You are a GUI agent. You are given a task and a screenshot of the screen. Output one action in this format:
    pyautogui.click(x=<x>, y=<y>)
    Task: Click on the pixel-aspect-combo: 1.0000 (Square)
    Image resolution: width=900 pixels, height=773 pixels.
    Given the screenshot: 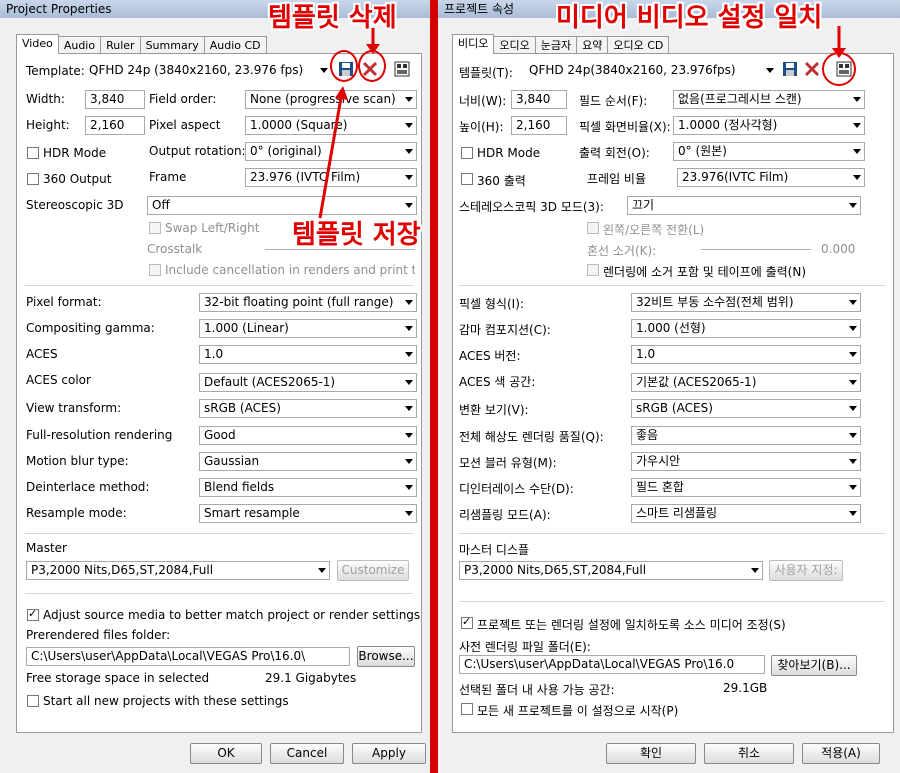 What is the action you would take?
    pyautogui.click(x=331, y=125)
    